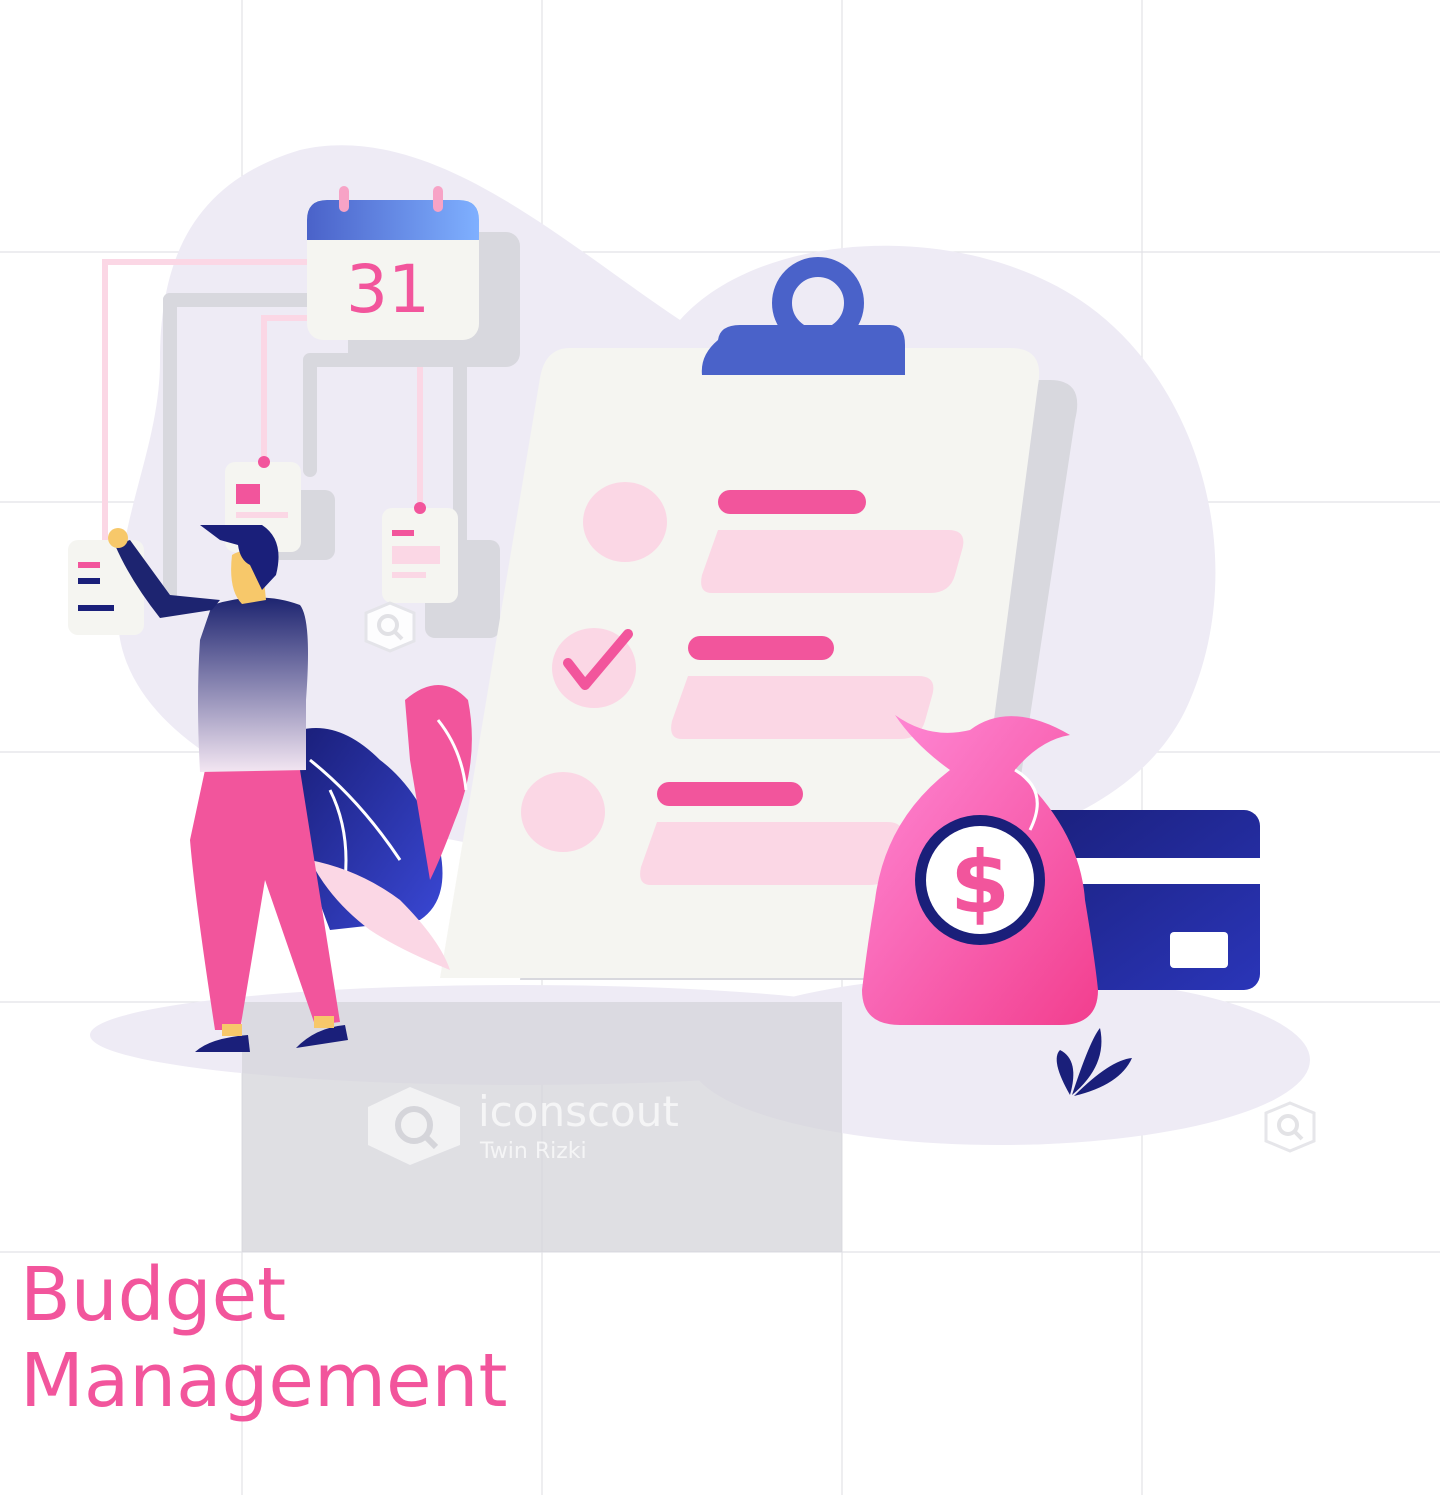  What do you see at coordinates (264, 1381) in the screenshot?
I see `title-line-2: Management` at bounding box center [264, 1381].